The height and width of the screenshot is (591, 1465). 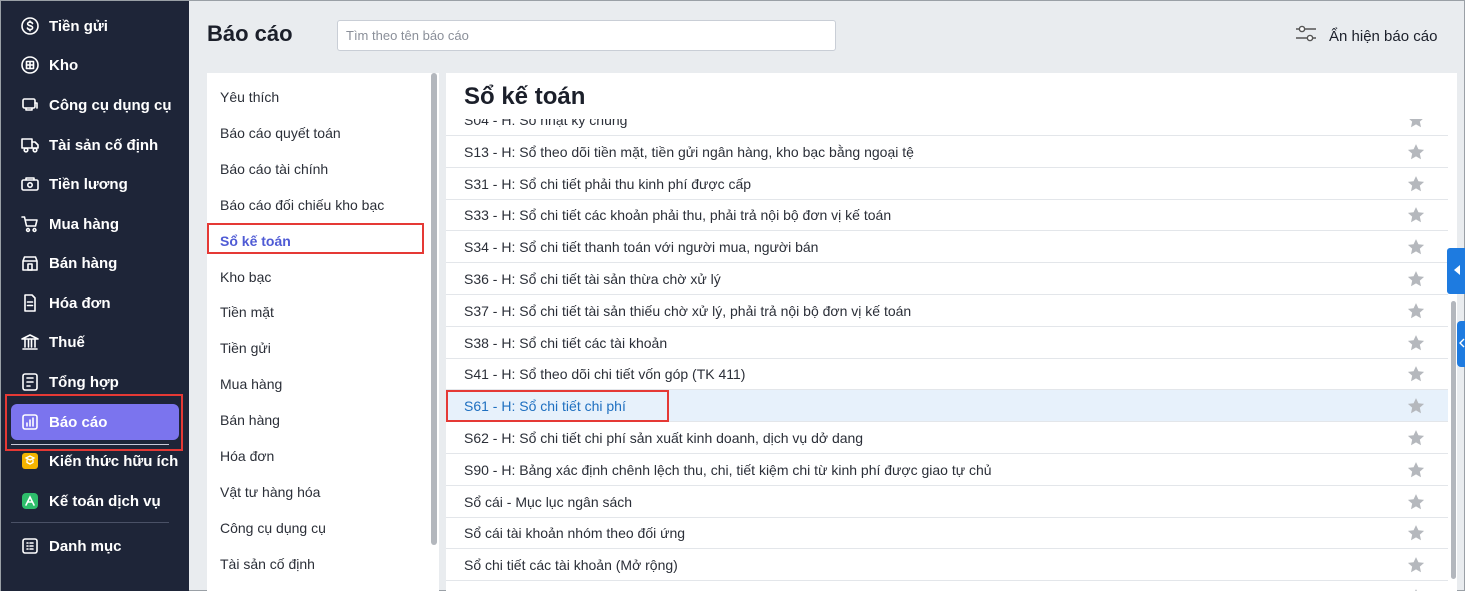 I want to click on sidebar-item-tai-san-co-dinh: Tài sản cố định, so click(x=95, y=145).